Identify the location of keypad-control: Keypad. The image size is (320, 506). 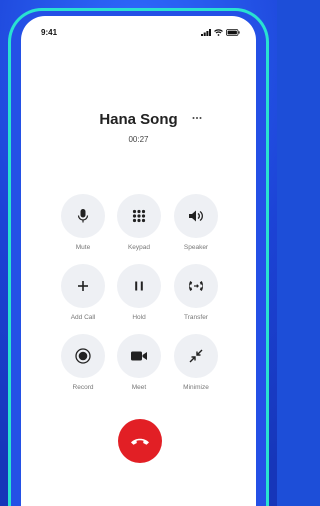
(139, 222).